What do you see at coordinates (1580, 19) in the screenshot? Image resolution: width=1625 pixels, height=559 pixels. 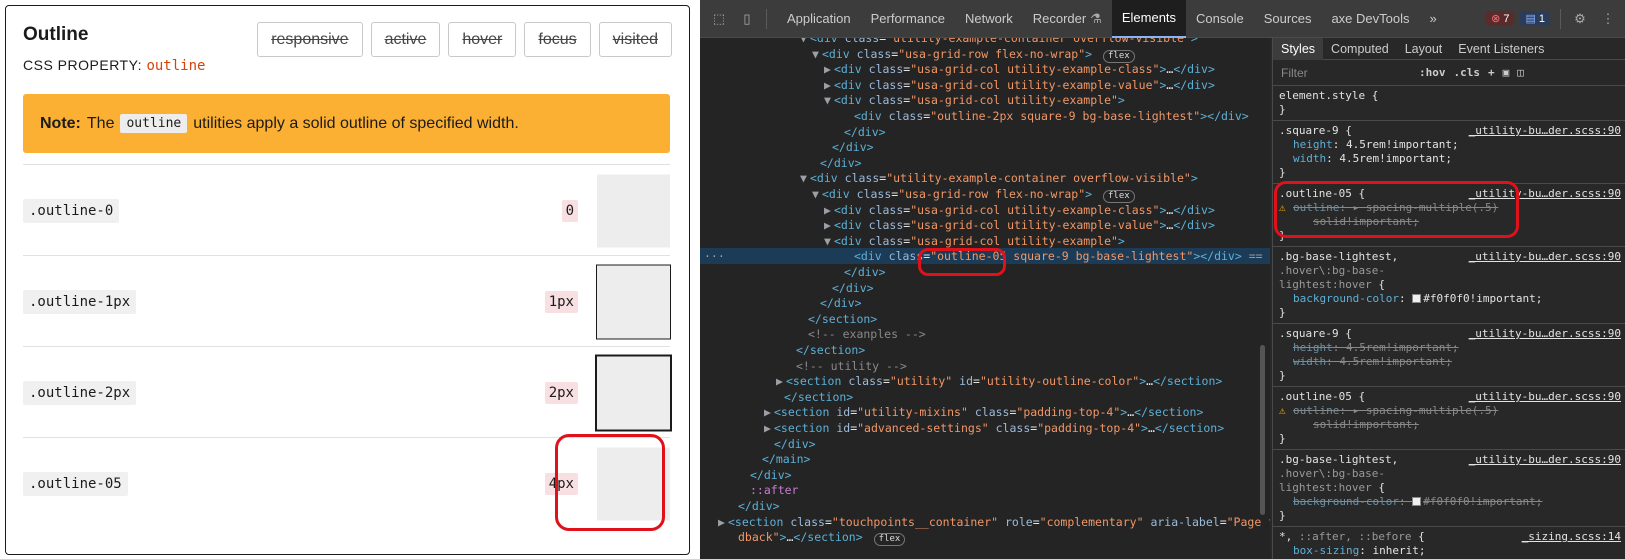 I see `gear-icon: ⚙` at bounding box center [1580, 19].